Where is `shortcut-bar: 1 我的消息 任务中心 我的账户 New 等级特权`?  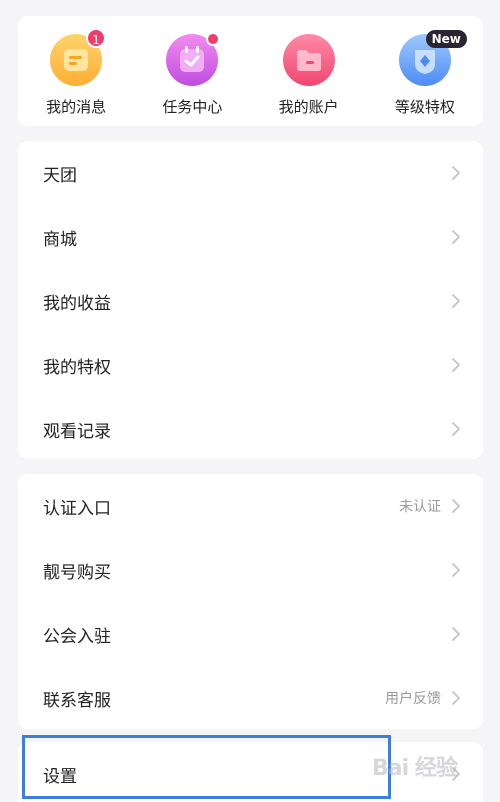
shortcut-bar: 1 我的消息 任务中心 我的账户 New 等级特权 is located at coordinates (250, 71).